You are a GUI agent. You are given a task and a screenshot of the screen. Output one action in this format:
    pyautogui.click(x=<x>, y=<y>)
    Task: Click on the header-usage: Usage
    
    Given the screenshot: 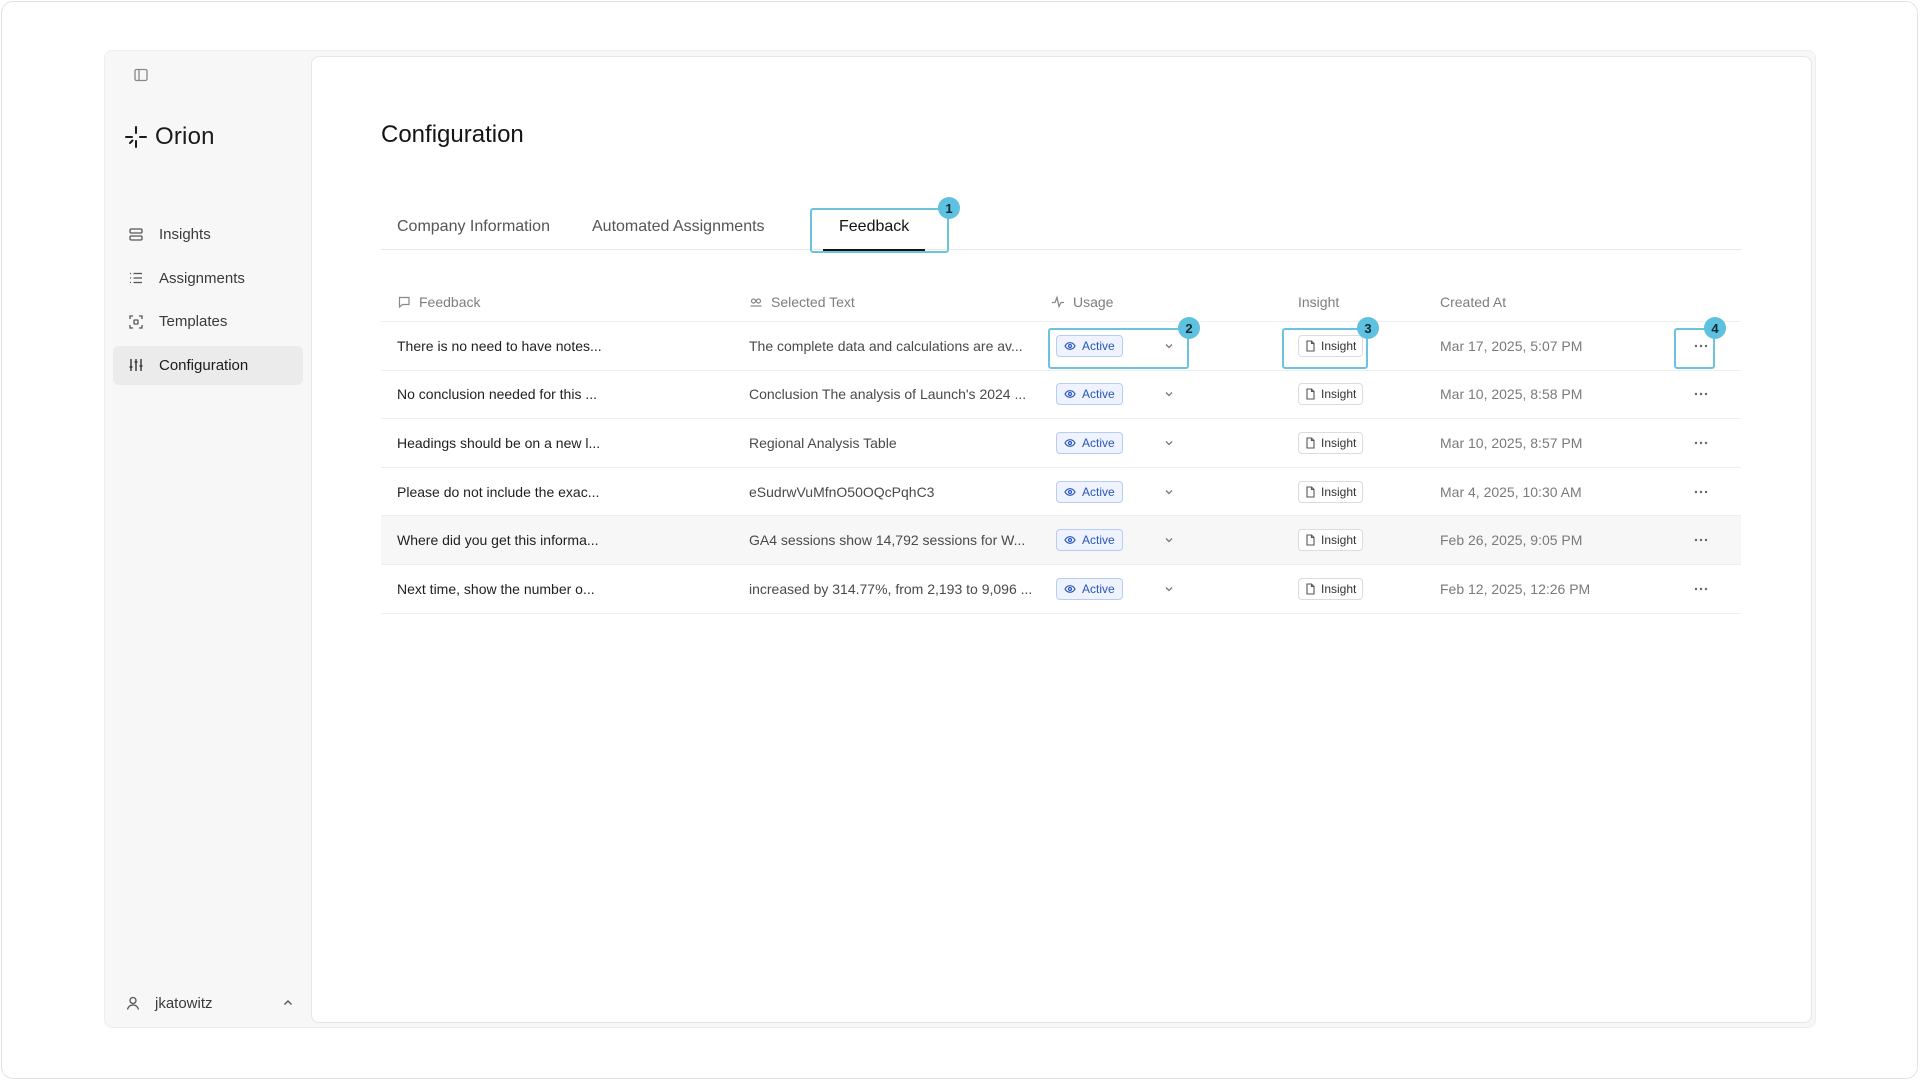 What is the action you would take?
    pyautogui.click(x=1082, y=302)
    